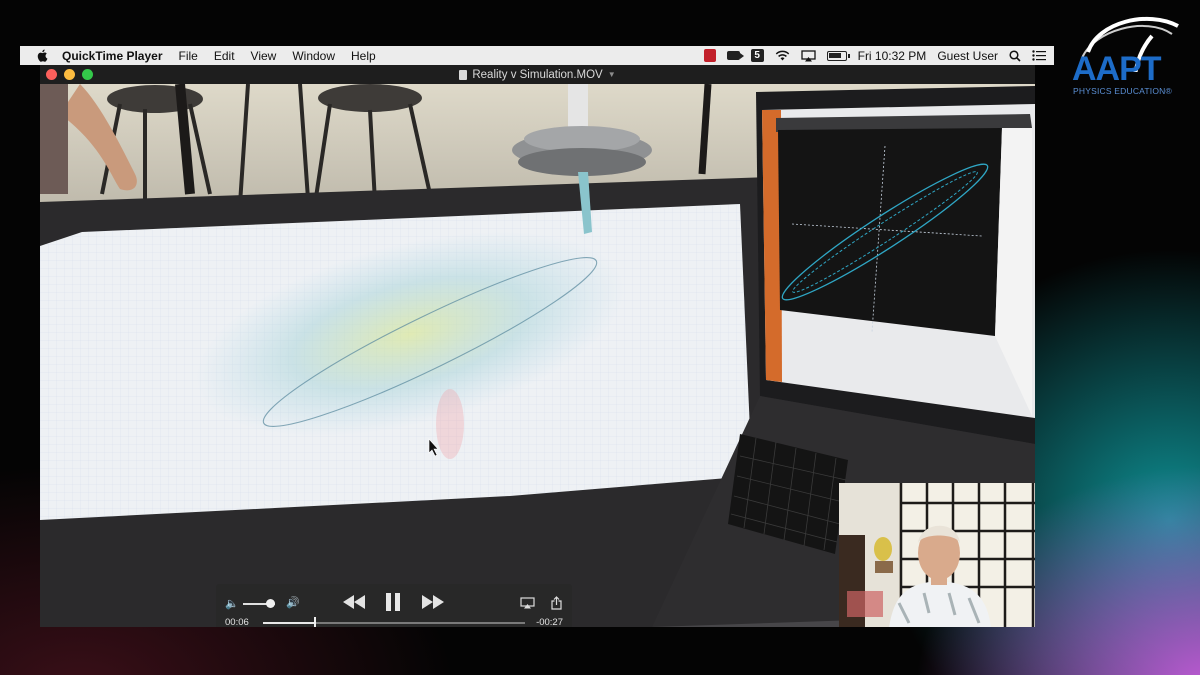 This screenshot has width=1200, height=675. Describe the element at coordinates (42, 55) in the screenshot. I see `apple-icon` at that location.